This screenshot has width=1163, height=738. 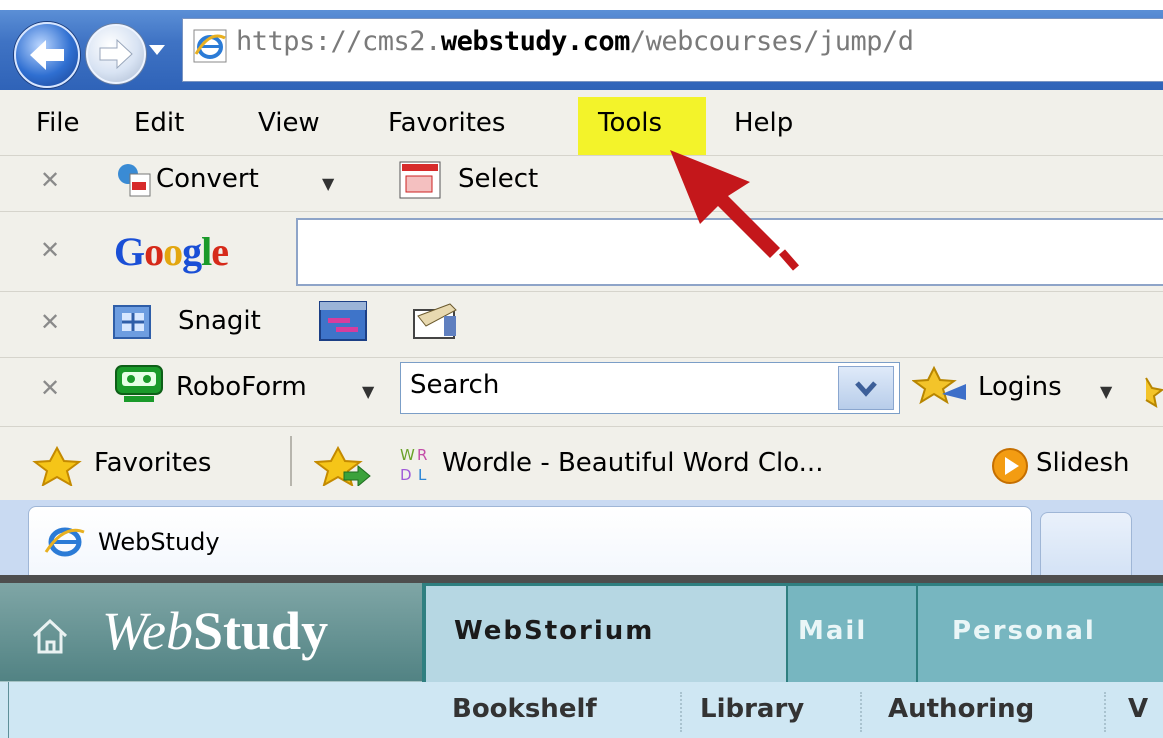 What do you see at coordinates (422, 475) in the screenshot?
I see `svg-text: L` at bounding box center [422, 475].